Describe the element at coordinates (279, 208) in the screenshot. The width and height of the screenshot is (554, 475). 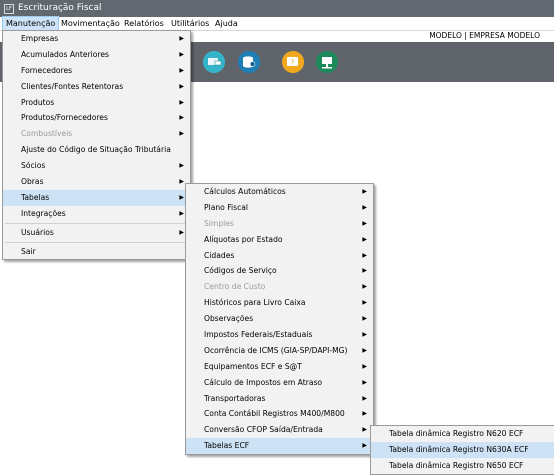
I see `menu-item-plano-fiscal: Plano Fiscal ▶` at that location.